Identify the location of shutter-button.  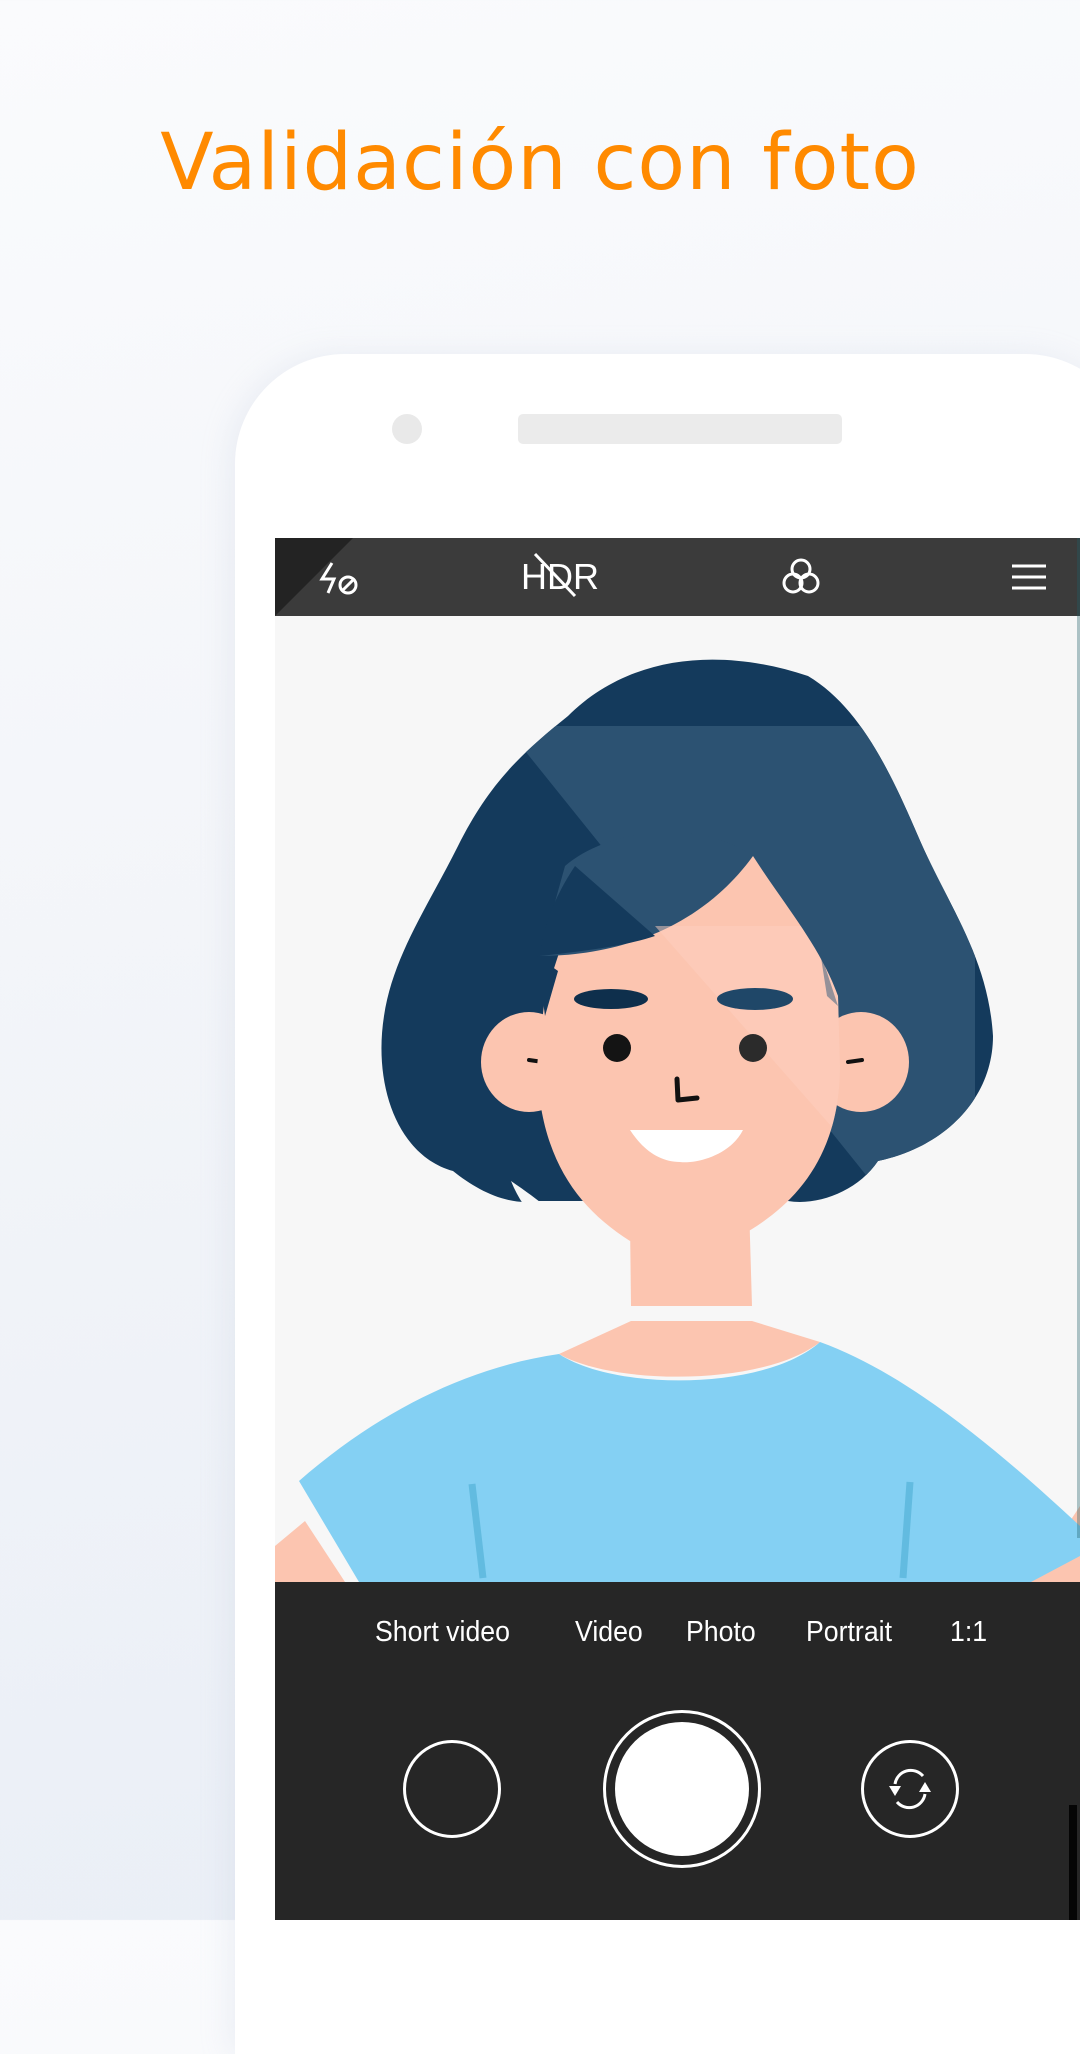
(682, 1789).